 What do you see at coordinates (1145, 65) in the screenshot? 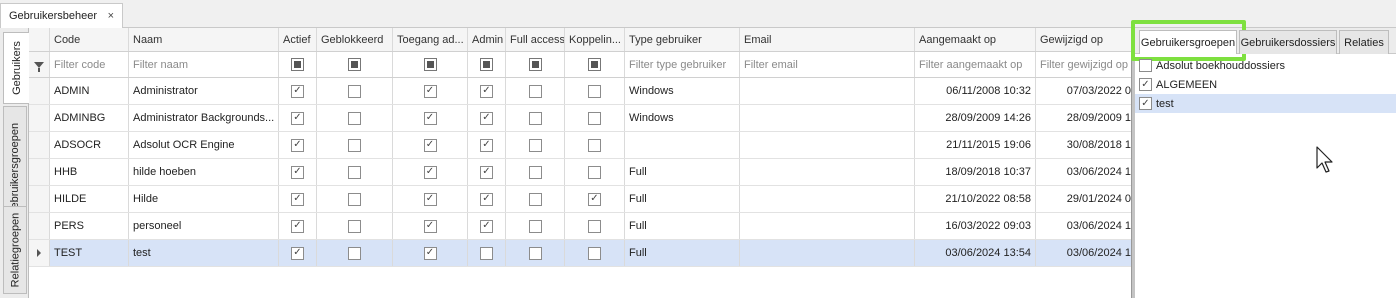
I see `group-checkbox` at bounding box center [1145, 65].